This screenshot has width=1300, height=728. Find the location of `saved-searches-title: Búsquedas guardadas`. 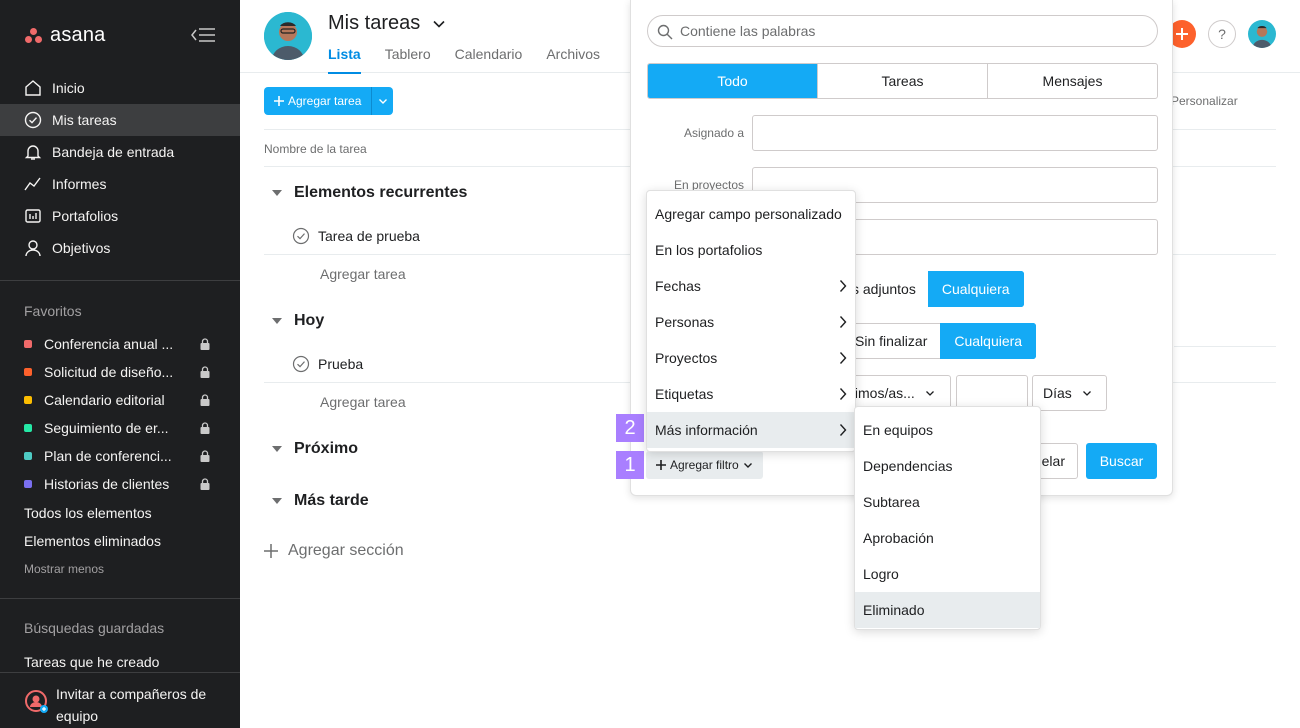

saved-searches-title: Búsquedas guardadas is located at coordinates (94, 628).